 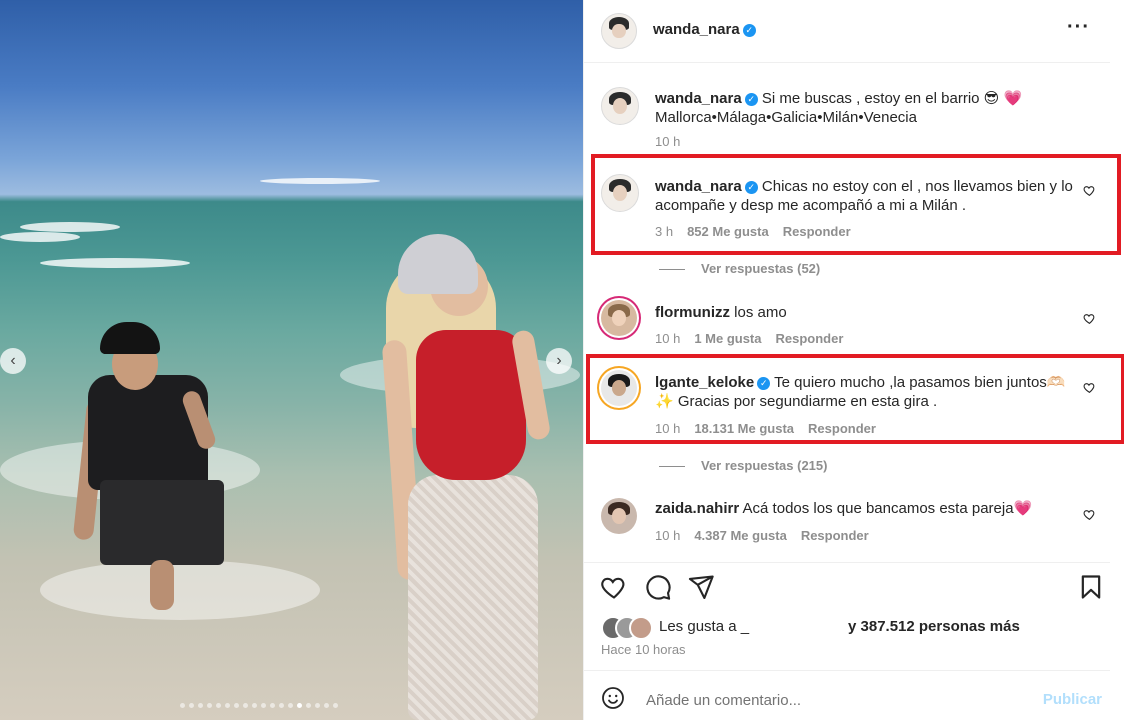 What do you see at coordinates (743, 465) in the screenshot?
I see `view-replies-button: Ver respuestas (215)` at bounding box center [743, 465].